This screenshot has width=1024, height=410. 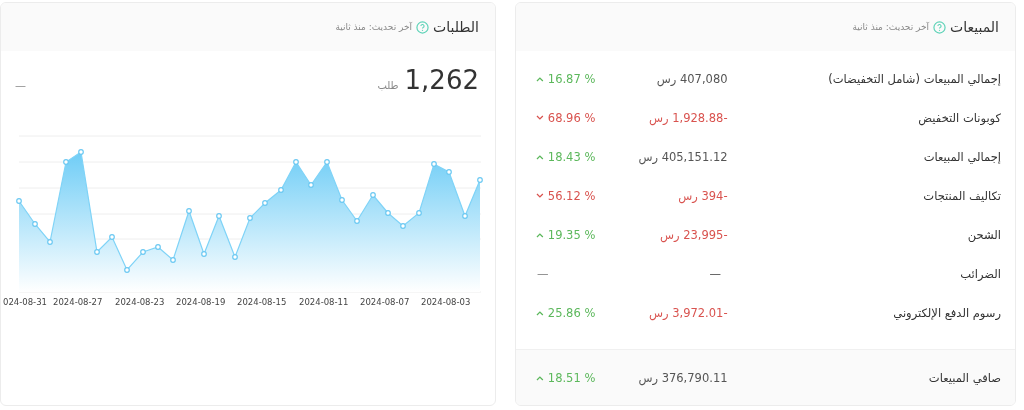 I want to click on change-percent: 56.12 %, so click(x=572, y=195).